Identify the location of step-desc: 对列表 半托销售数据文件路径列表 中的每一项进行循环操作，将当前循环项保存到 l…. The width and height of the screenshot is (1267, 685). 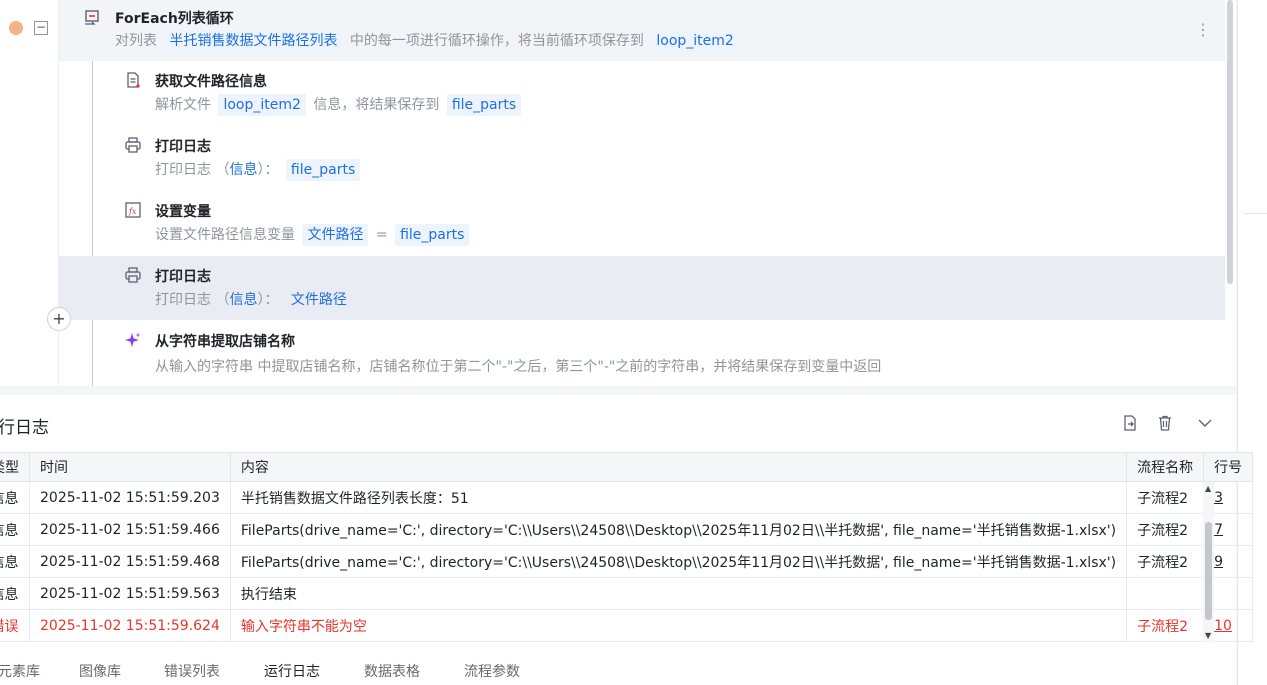
(428, 41).